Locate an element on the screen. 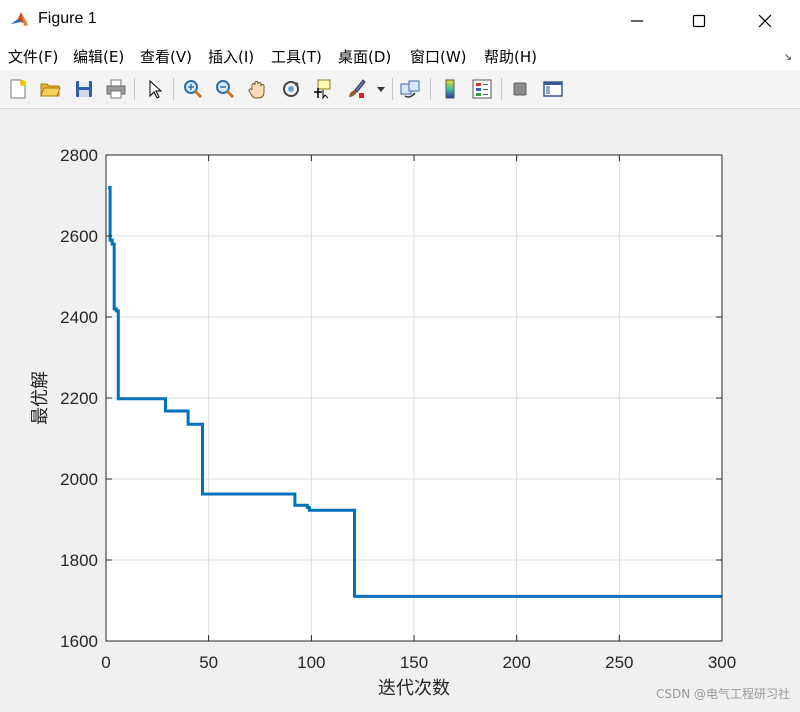 This screenshot has height=712, width=800. menu-desktop: 桌面(D) is located at coordinates (364, 56).